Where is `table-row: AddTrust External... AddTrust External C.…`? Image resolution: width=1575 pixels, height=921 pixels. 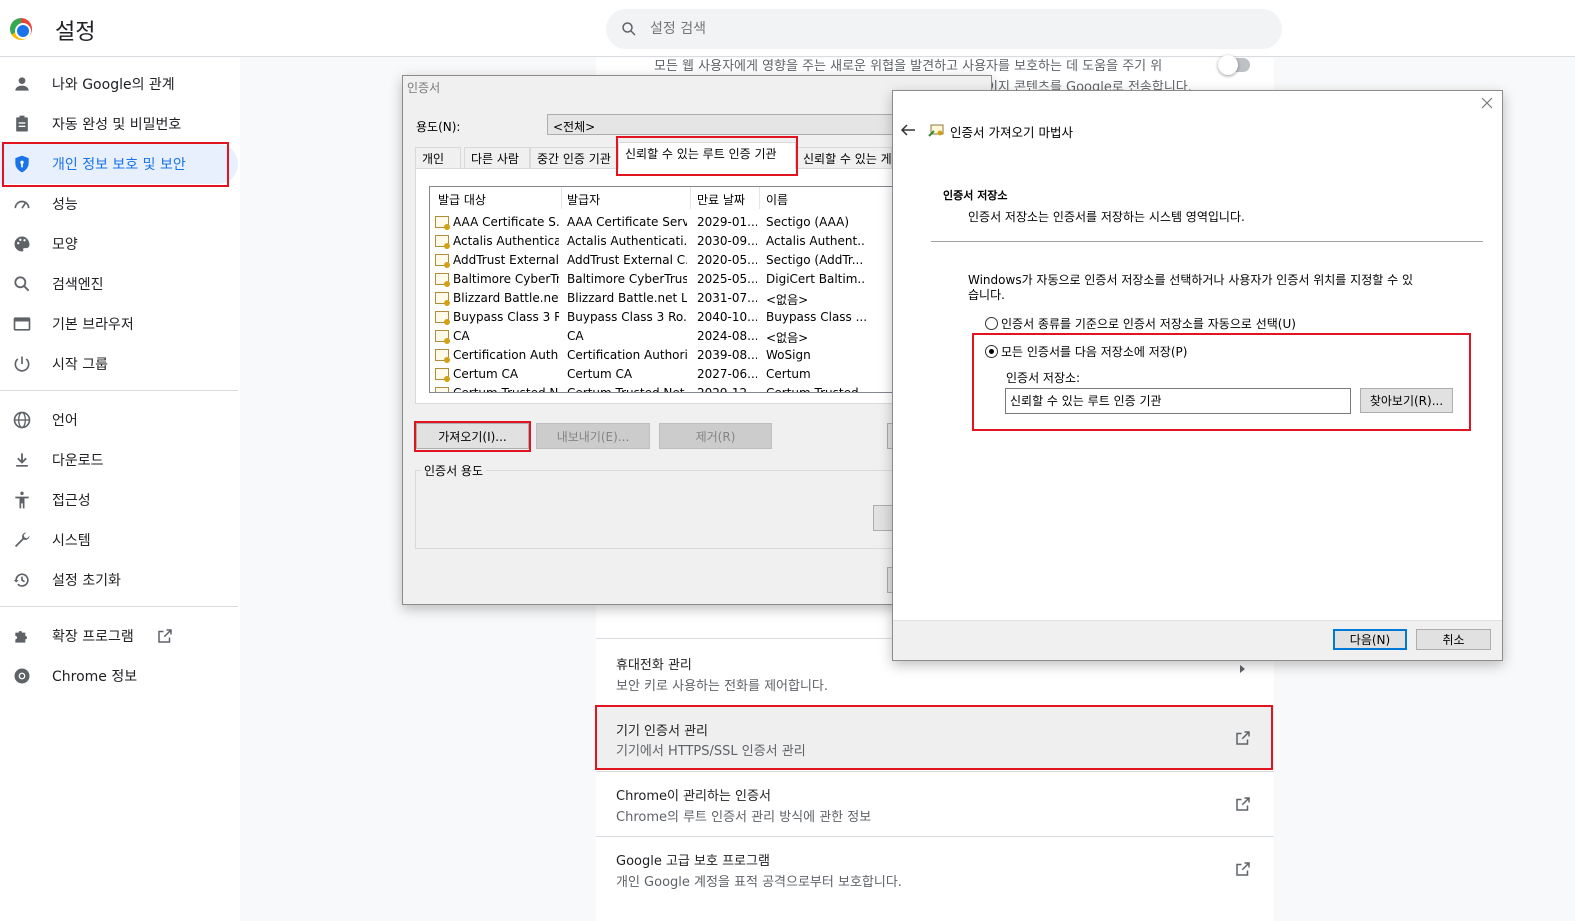 table-row: AddTrust External... AddTrust External C.… is located at coordinates (661, 261).